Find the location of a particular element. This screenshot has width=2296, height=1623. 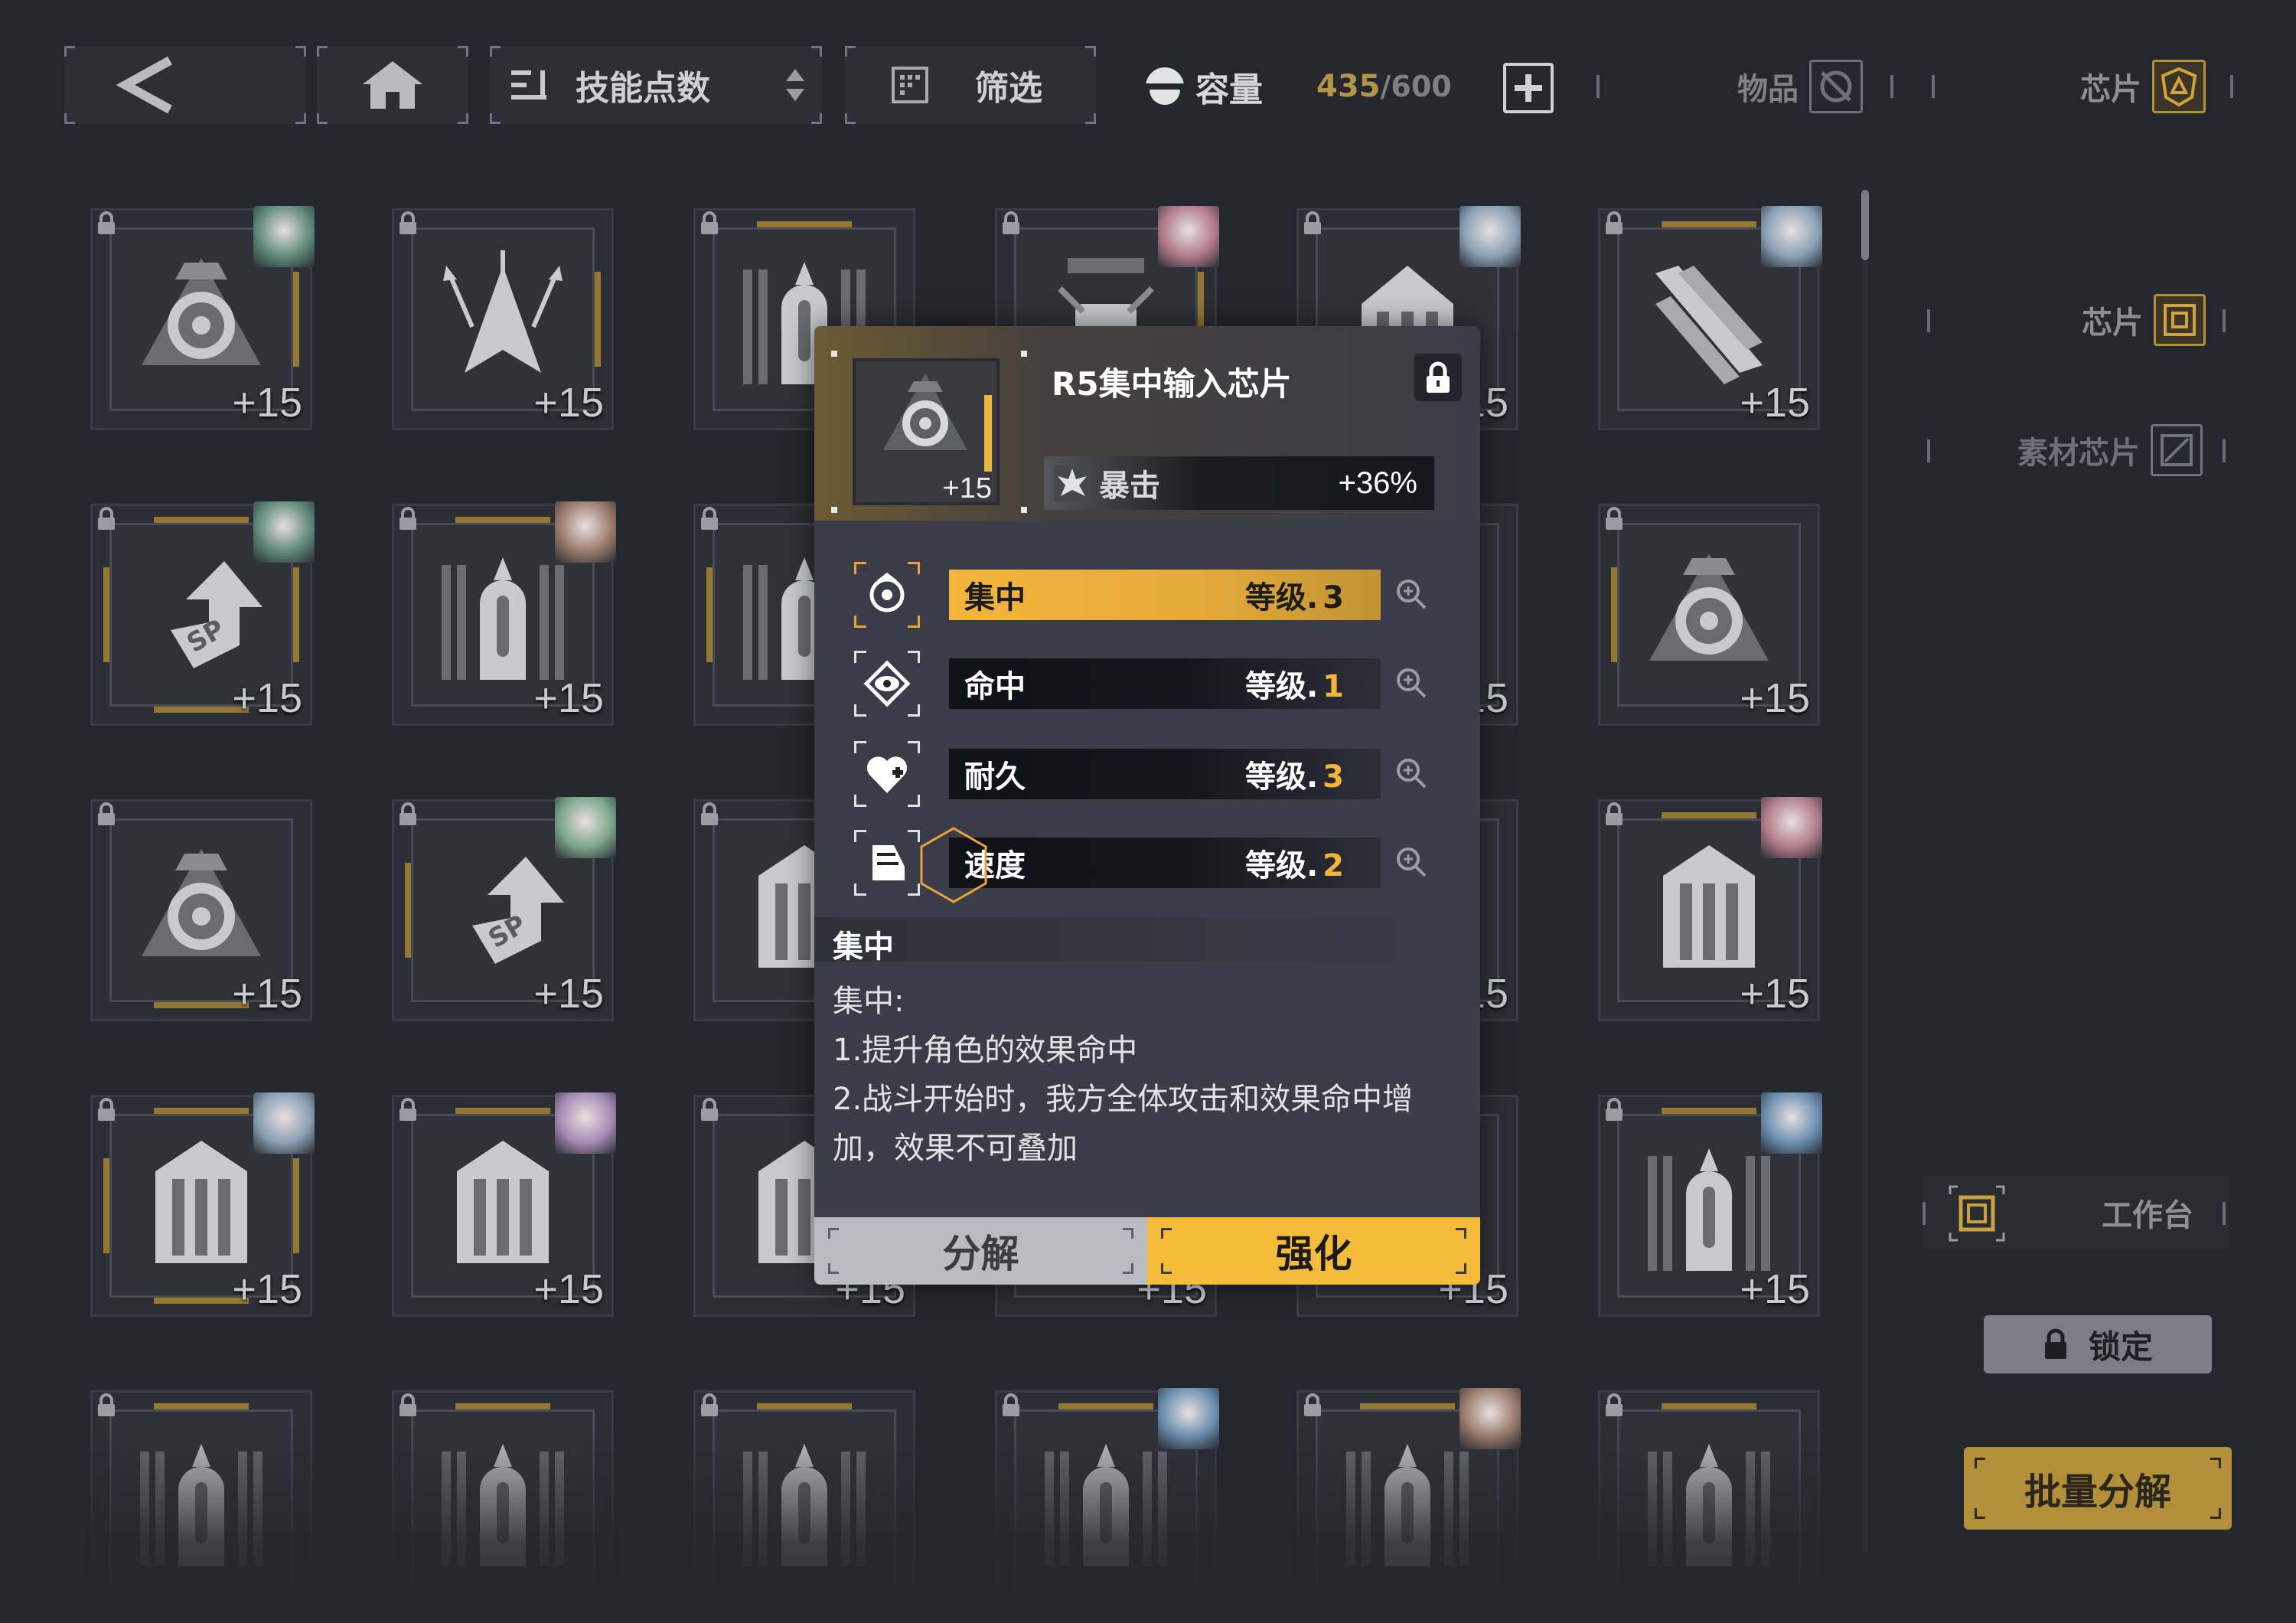

material-chip-icon is located at coordinates (2177, 450).